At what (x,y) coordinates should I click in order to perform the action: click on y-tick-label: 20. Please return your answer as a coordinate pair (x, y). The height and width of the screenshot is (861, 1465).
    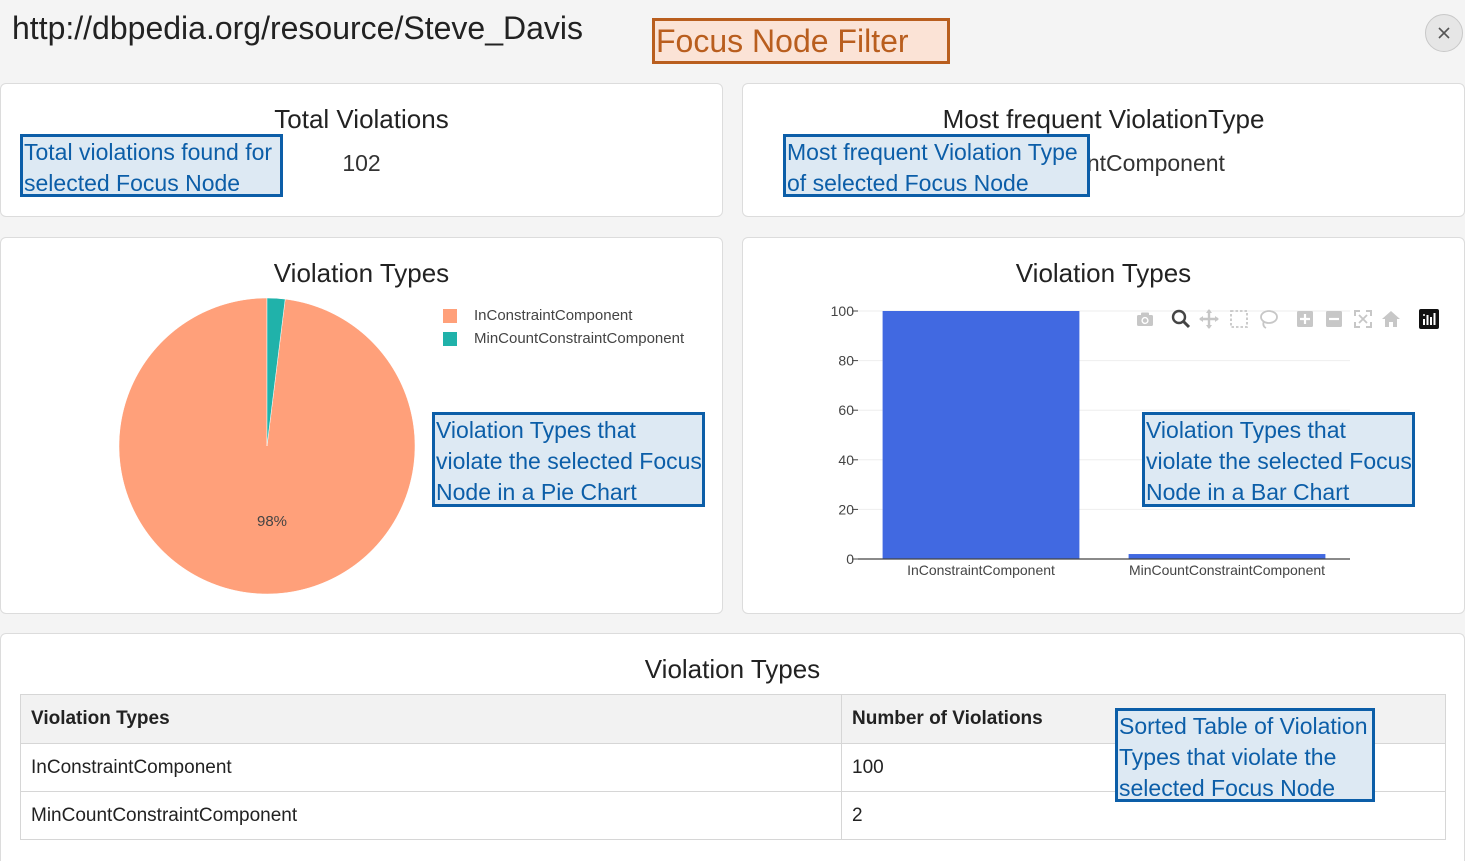
    Looking at the image, I should click on (846, 509).